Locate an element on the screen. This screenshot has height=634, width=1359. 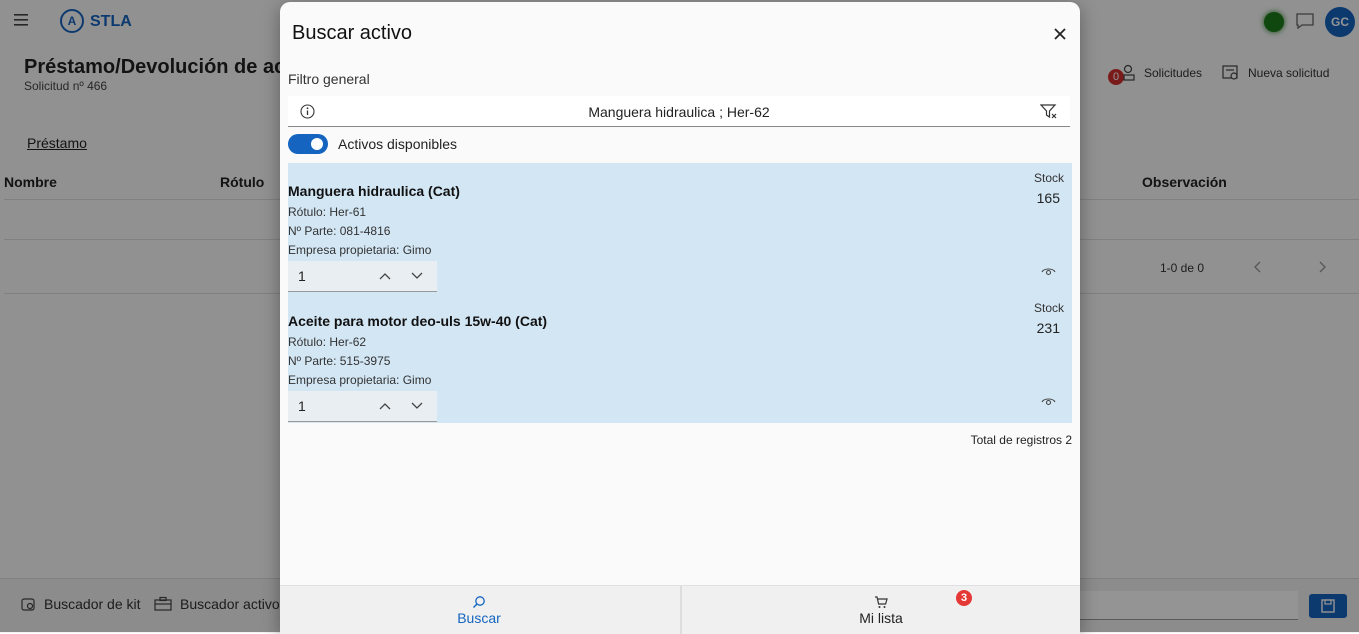
general-filter-input: Manguera hidraulica ; Her-62 is located at coordinates (679, 111).